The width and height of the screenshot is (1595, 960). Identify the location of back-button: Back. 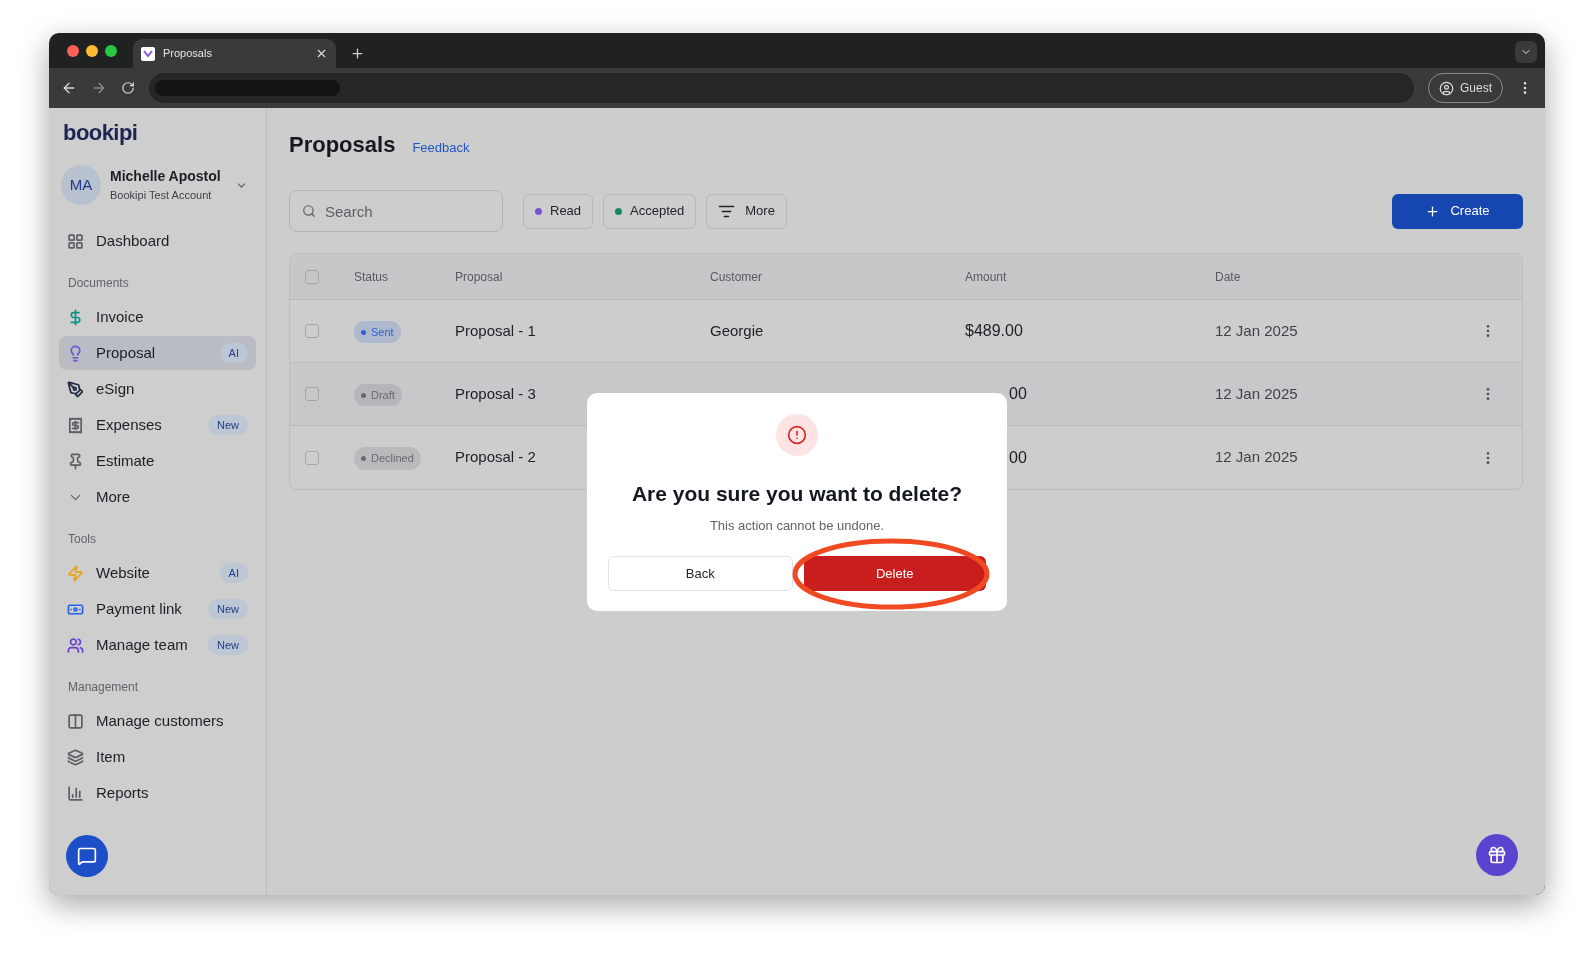
(700, 573).